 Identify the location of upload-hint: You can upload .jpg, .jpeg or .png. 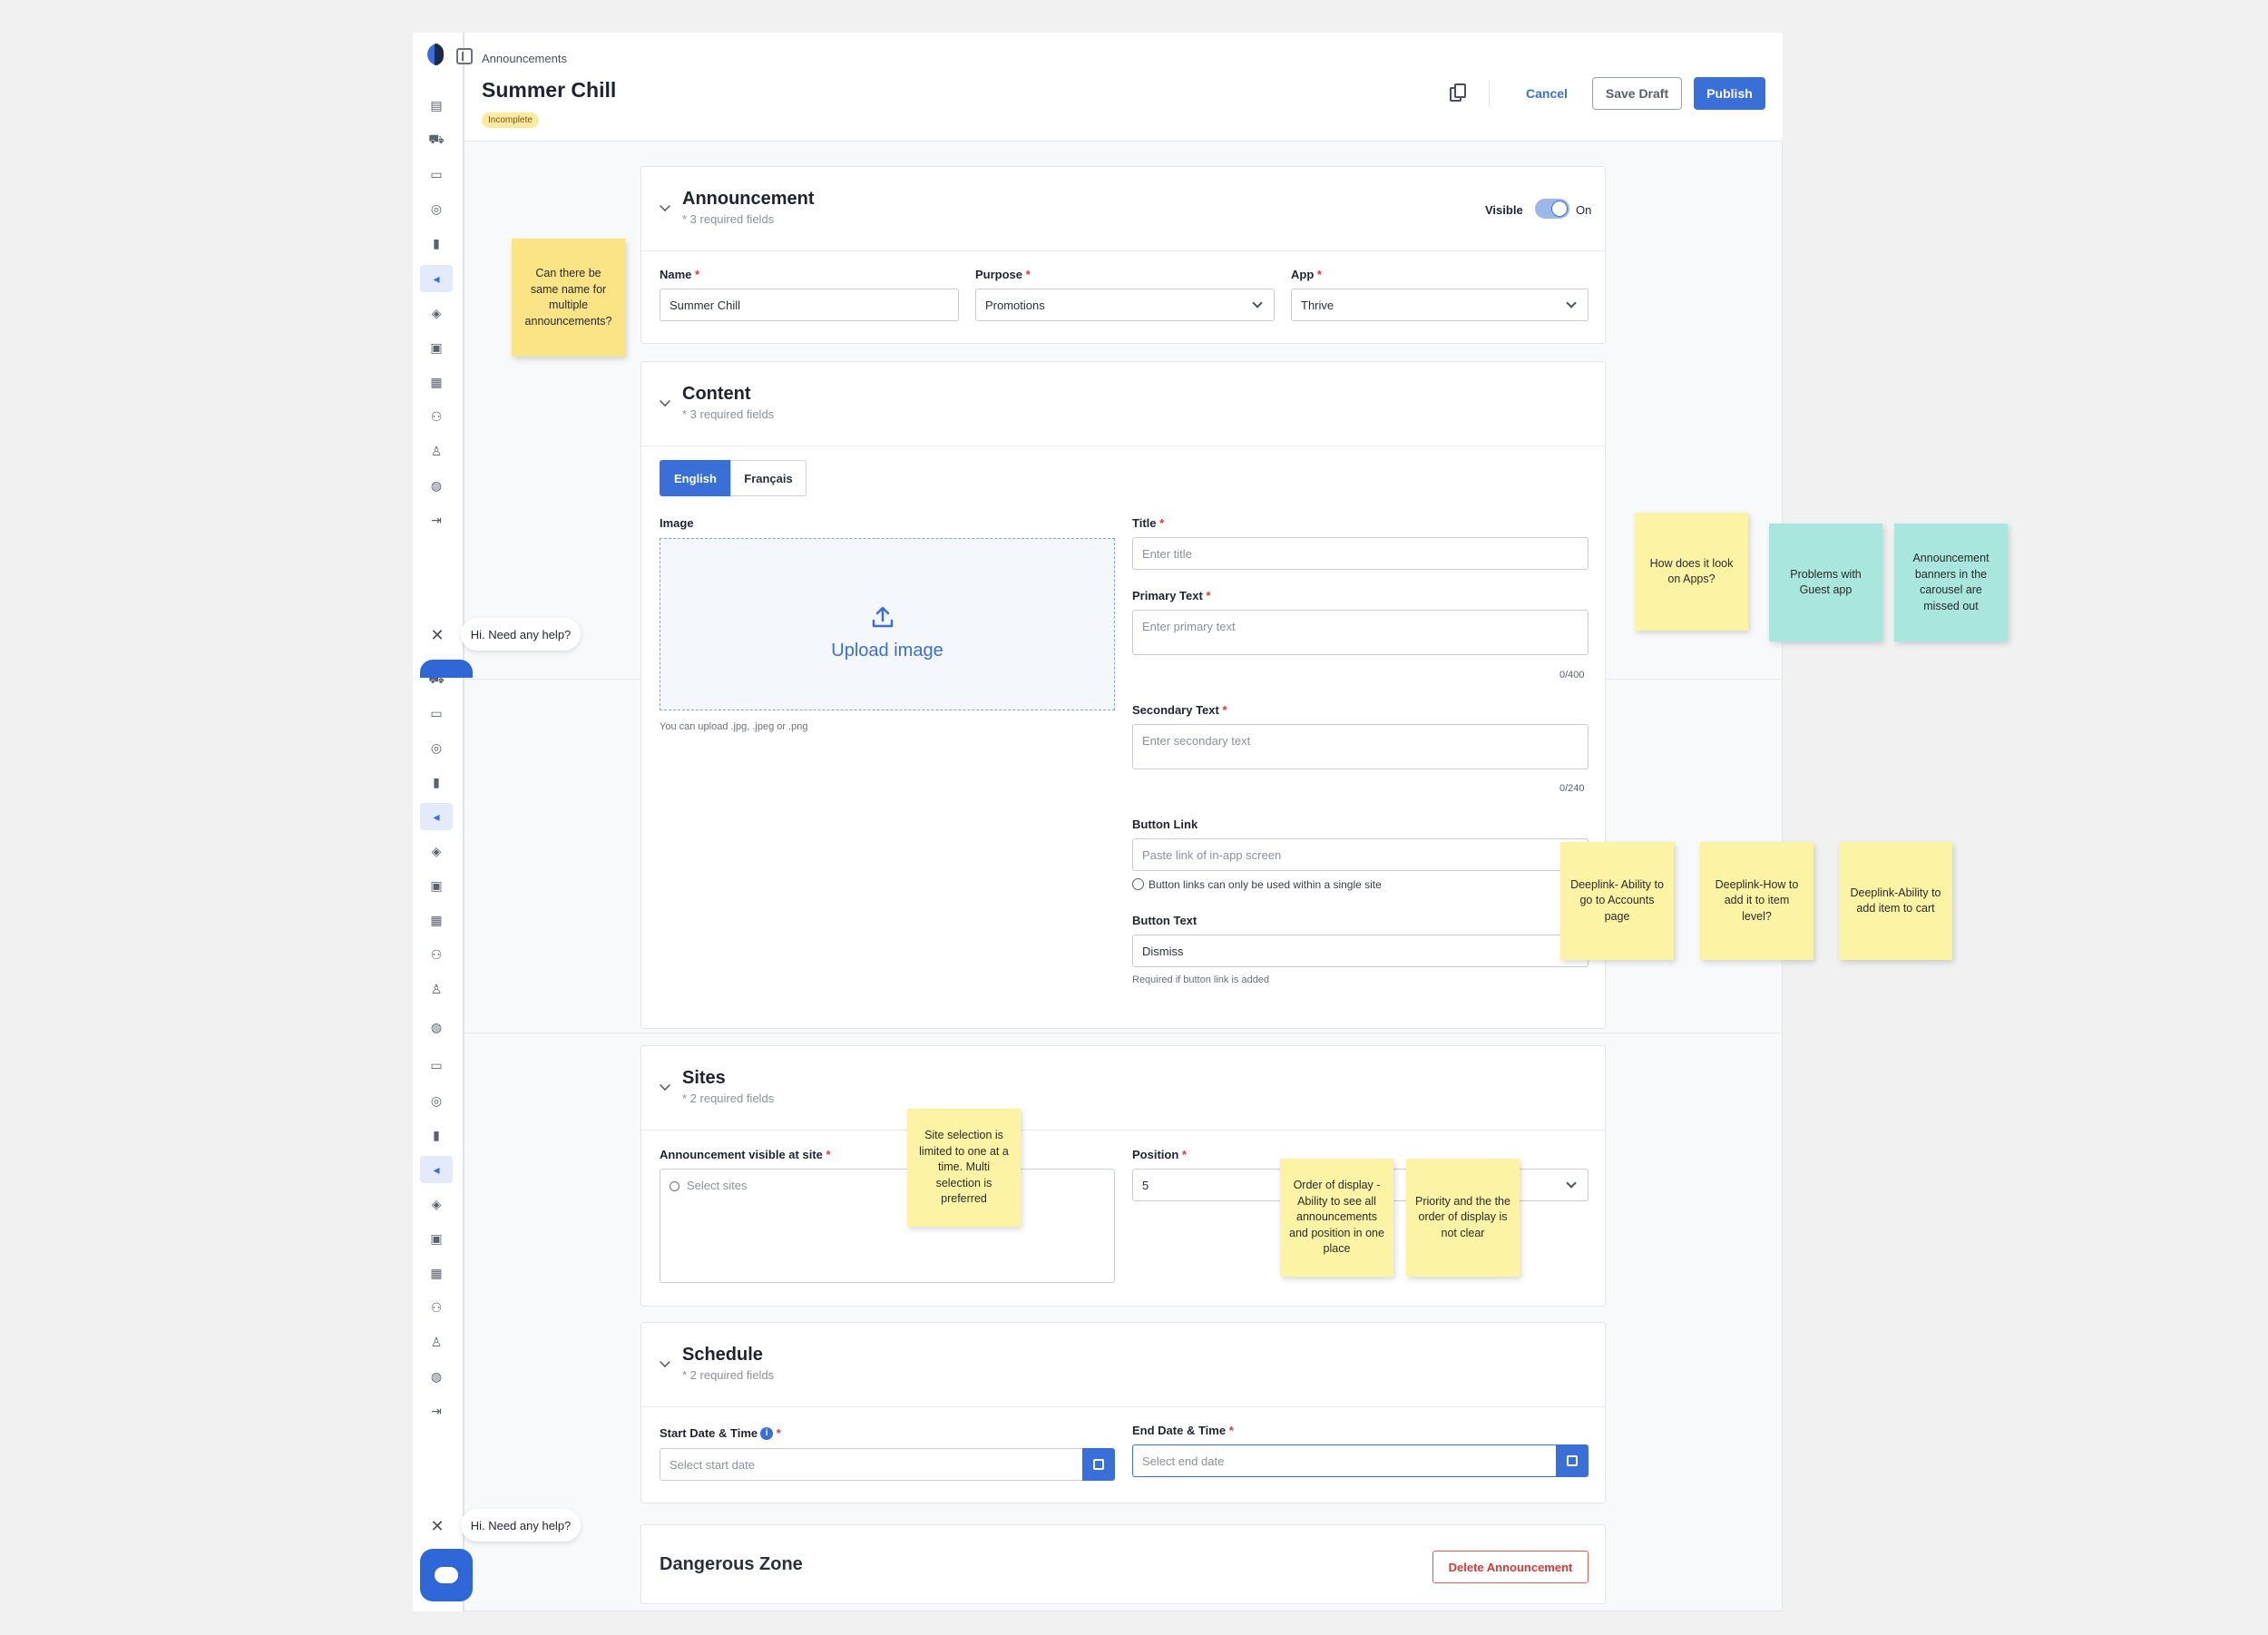
(734, 726).